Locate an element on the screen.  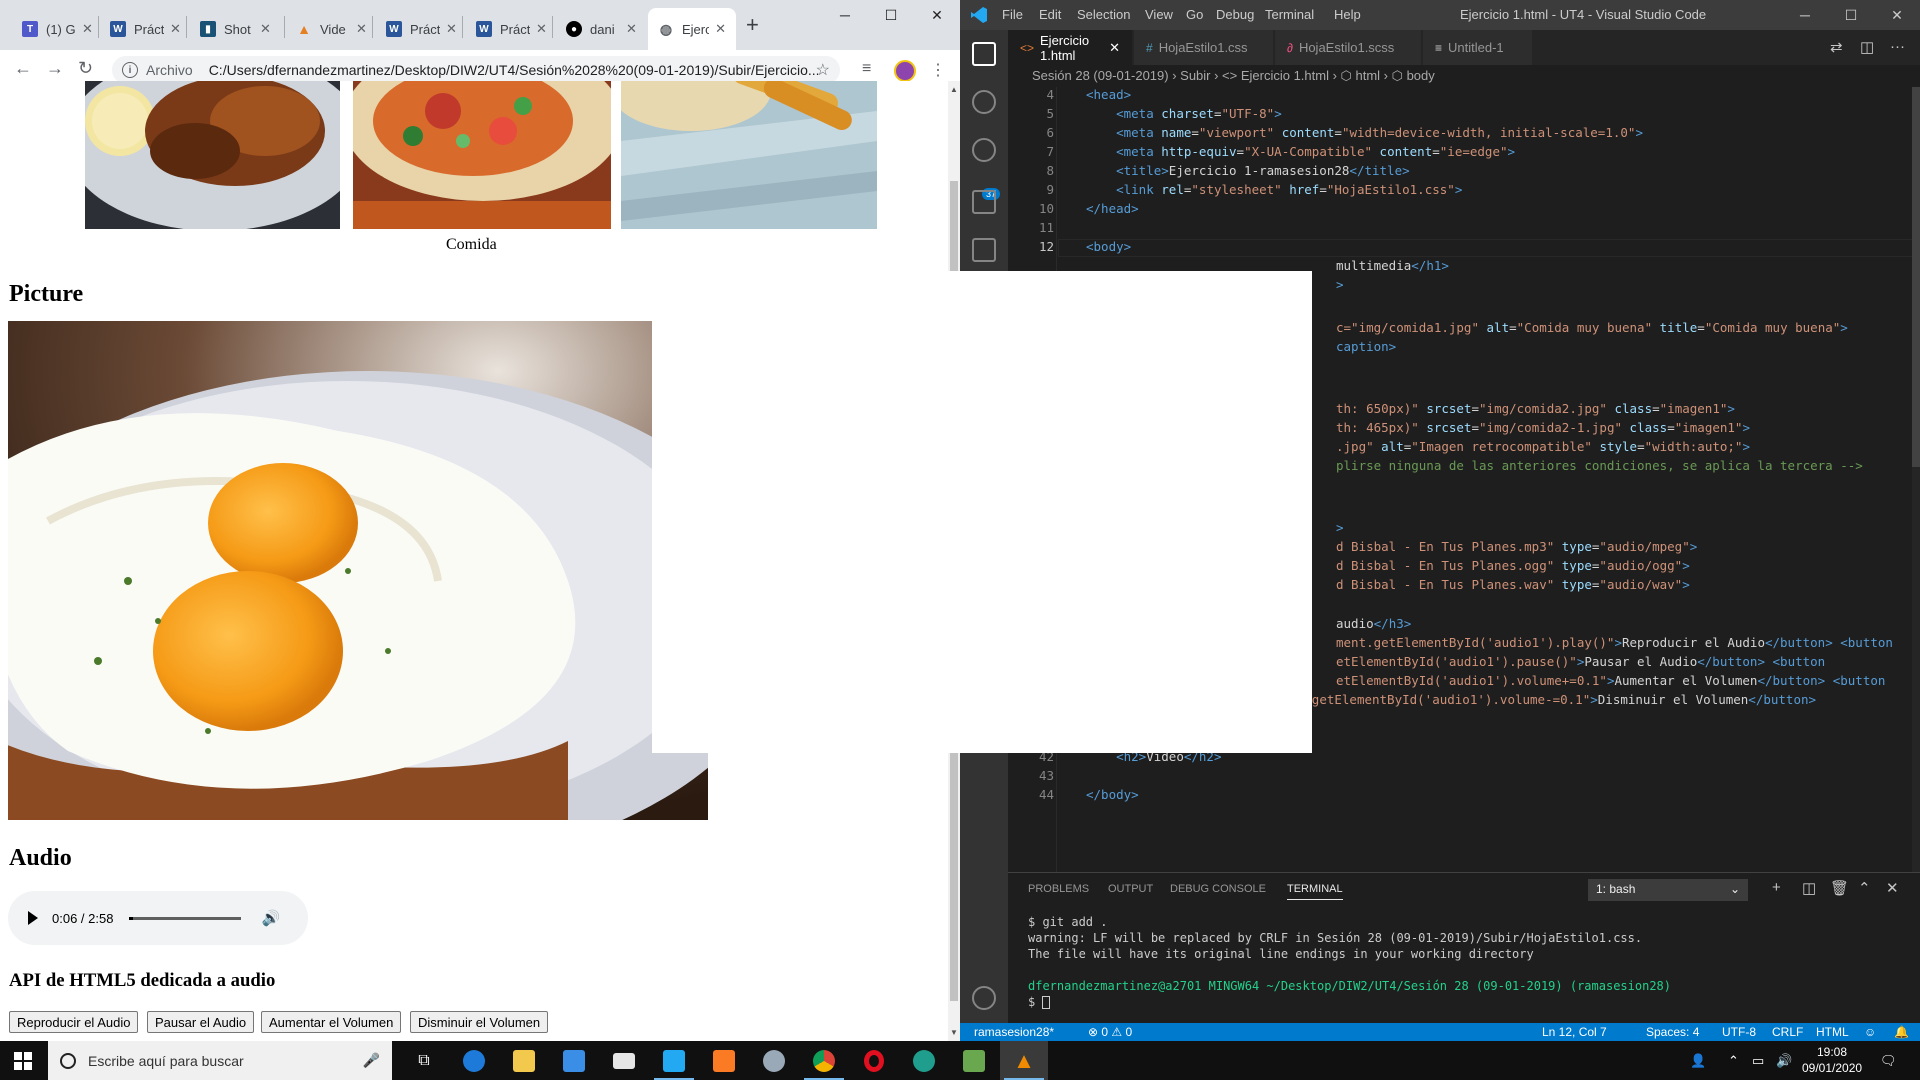
menu-selection: Selection is located at coordinates (1103, 14).